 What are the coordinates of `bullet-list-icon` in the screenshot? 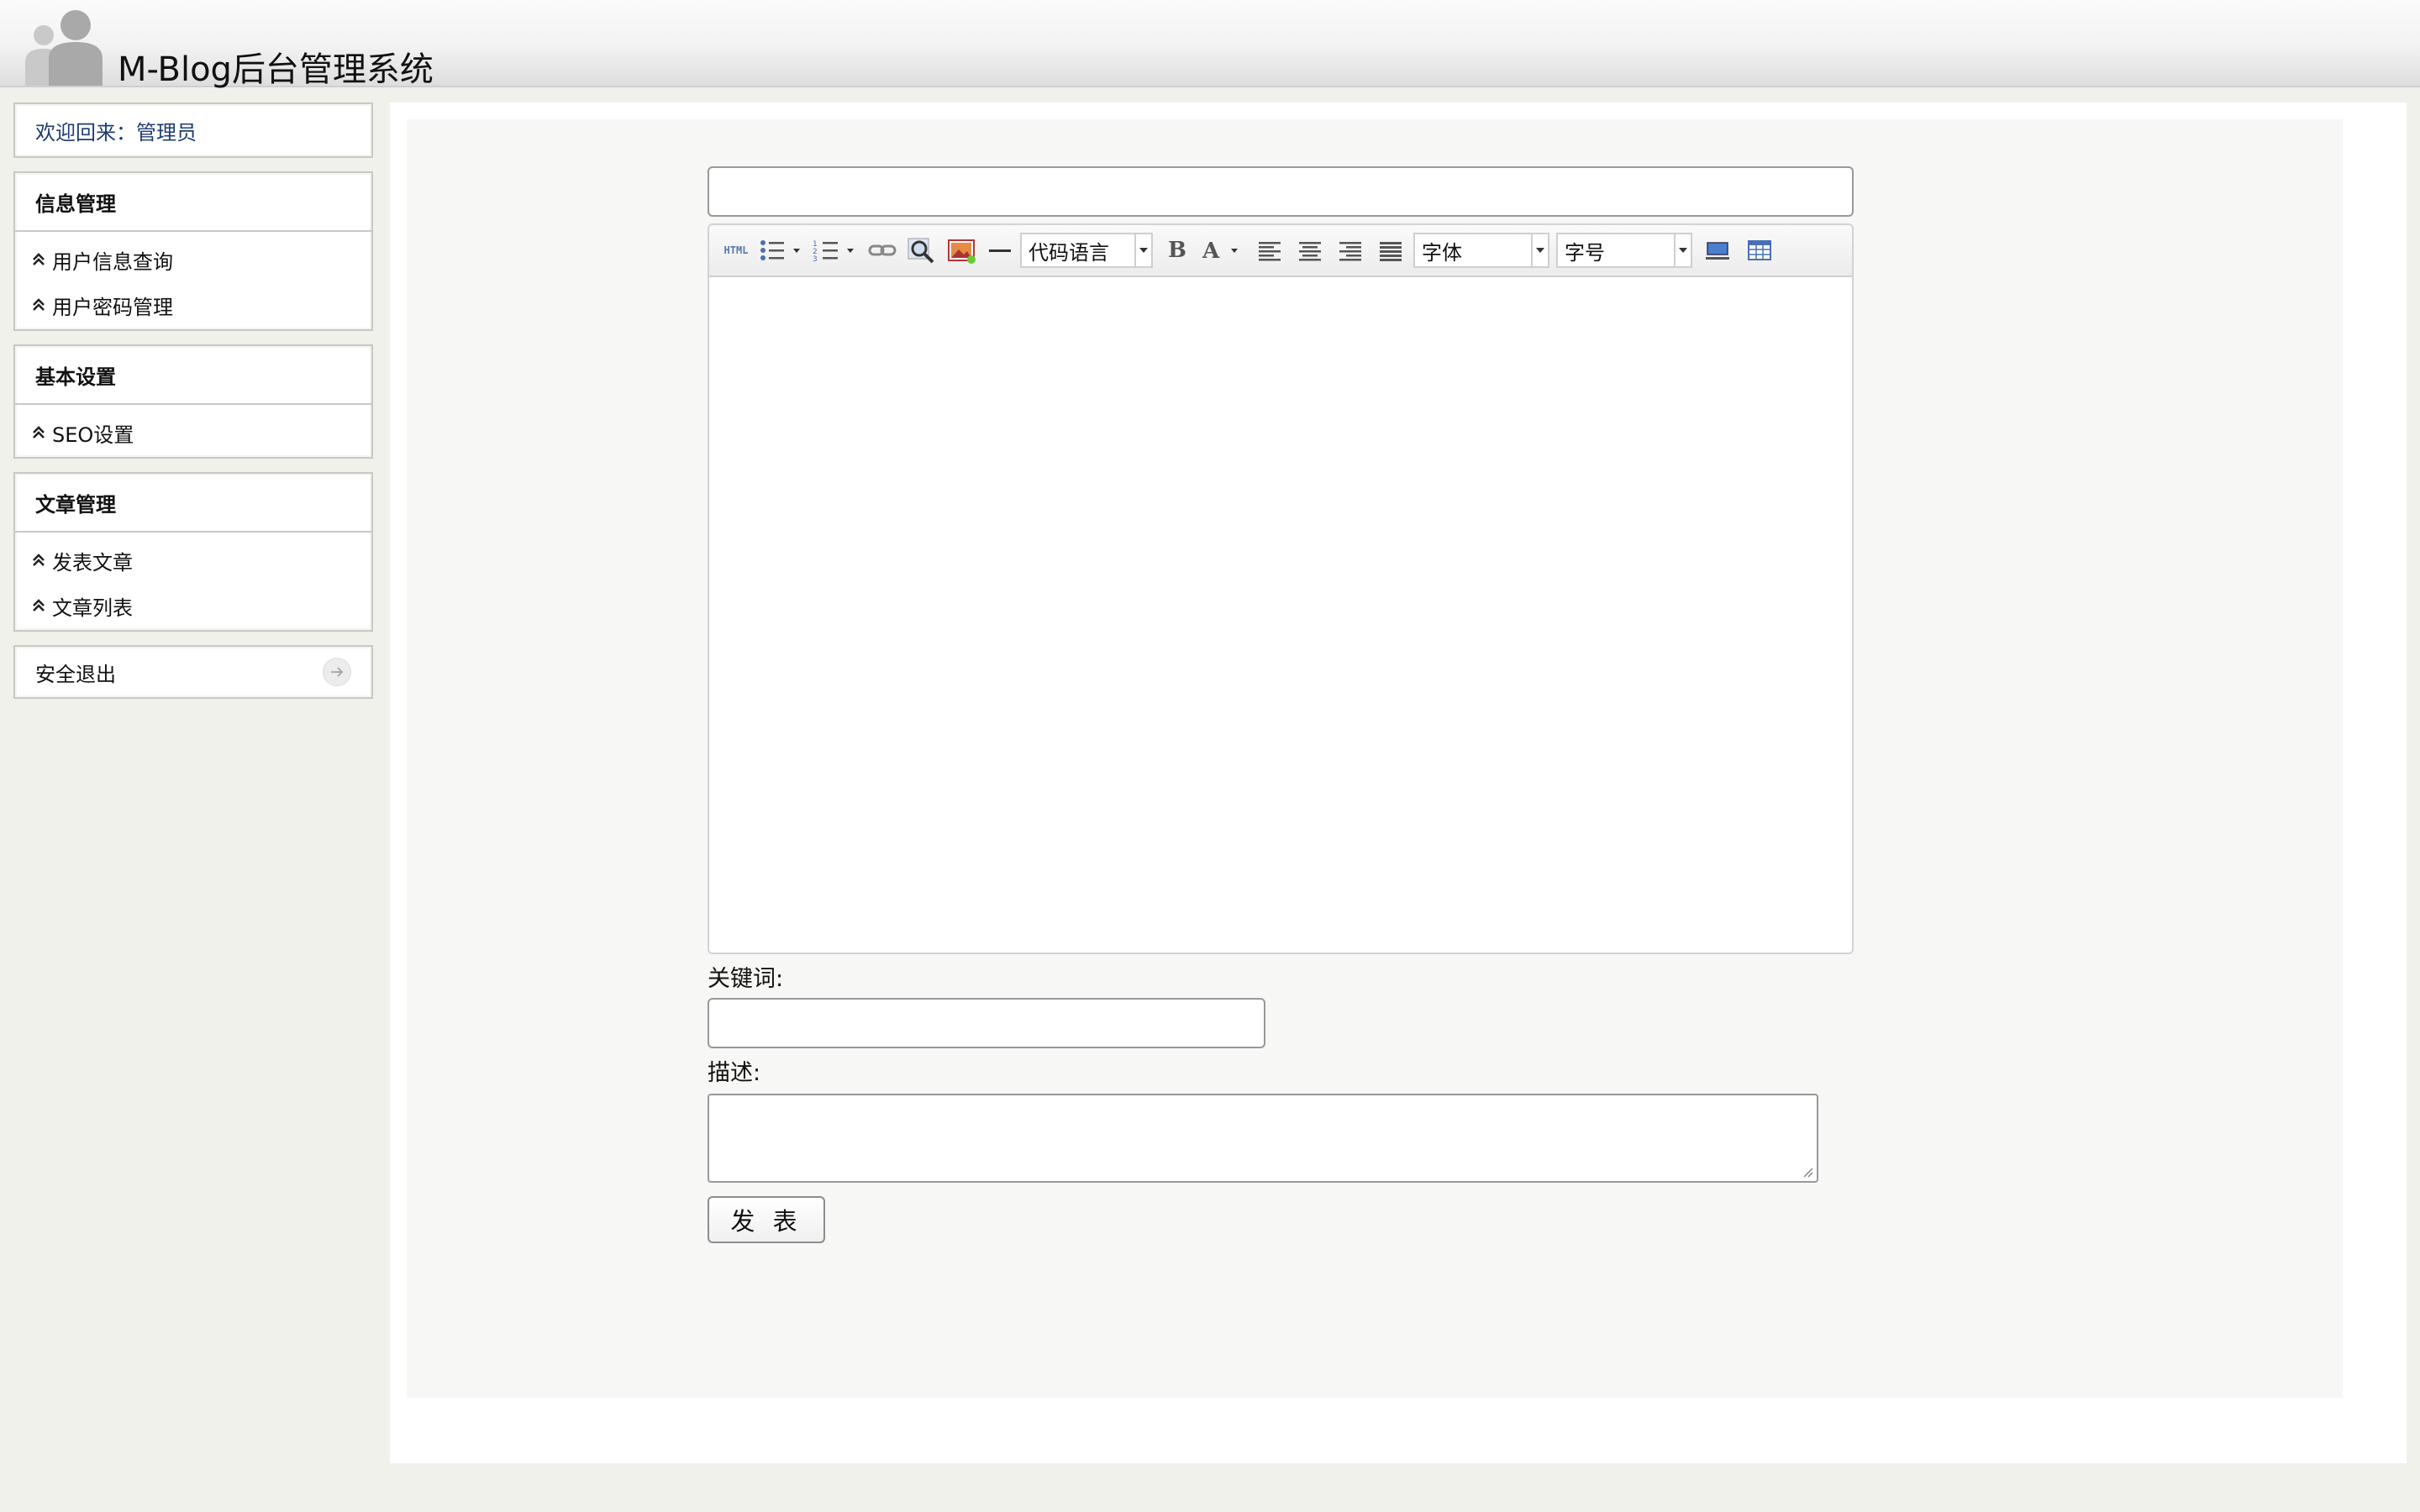 It's located at (780, 250).